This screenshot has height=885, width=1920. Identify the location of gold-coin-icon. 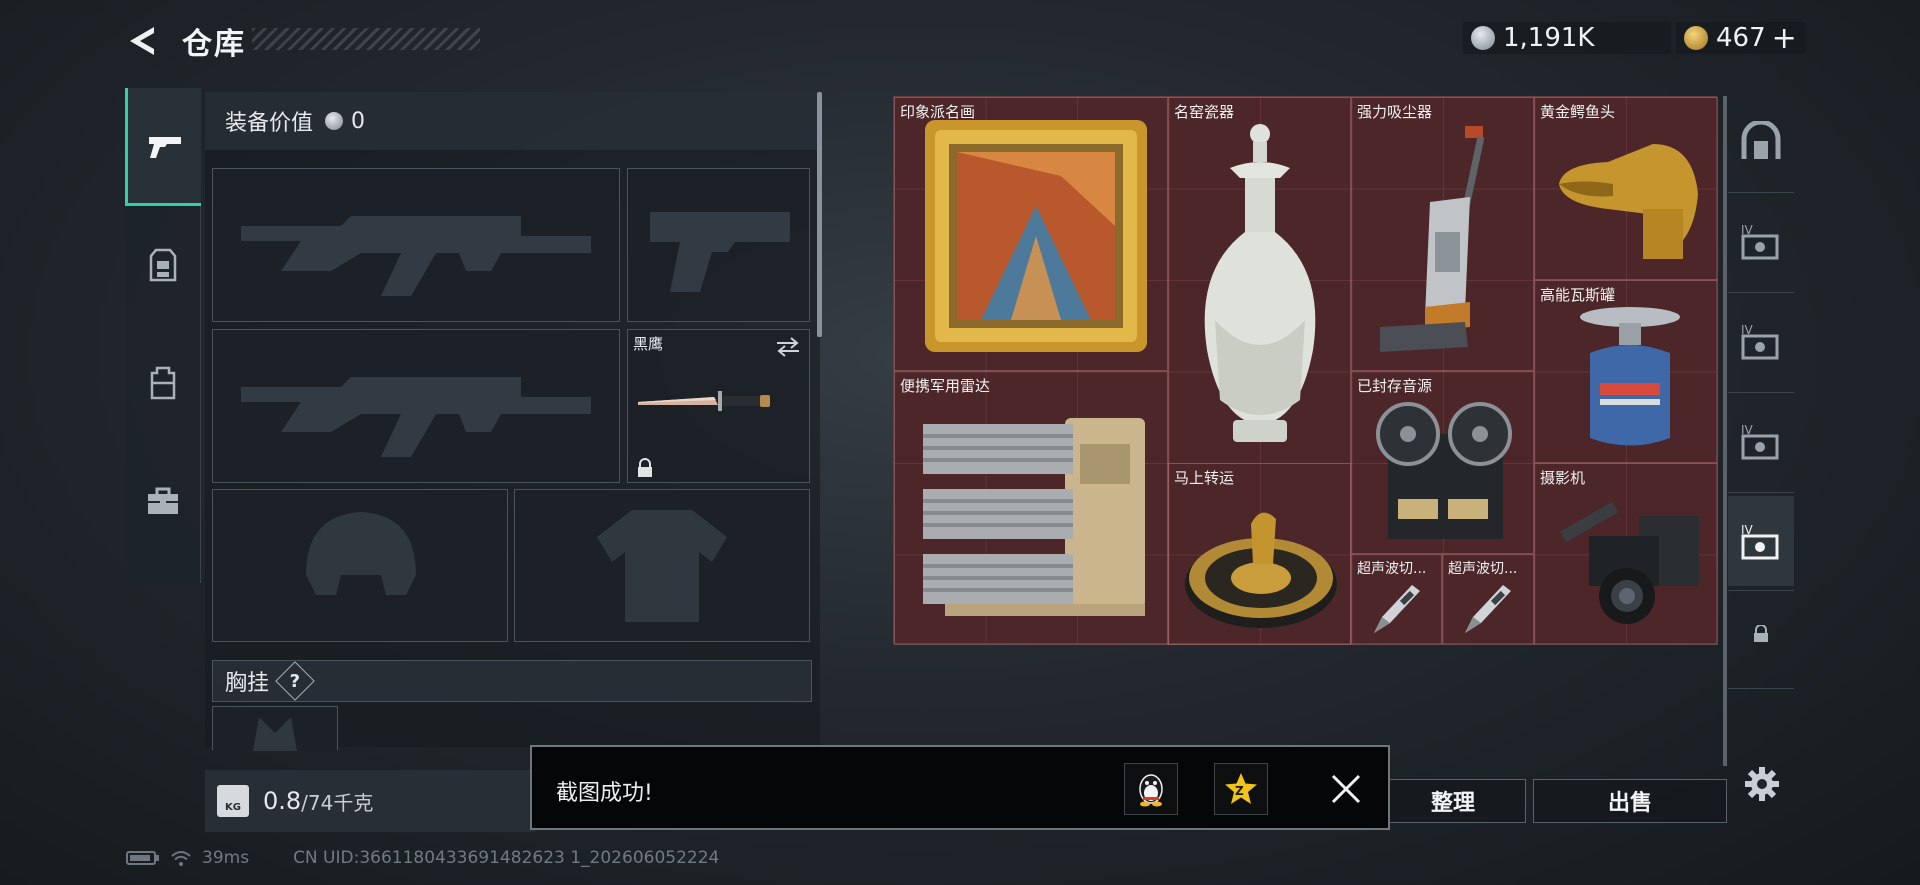
(1696, 38).